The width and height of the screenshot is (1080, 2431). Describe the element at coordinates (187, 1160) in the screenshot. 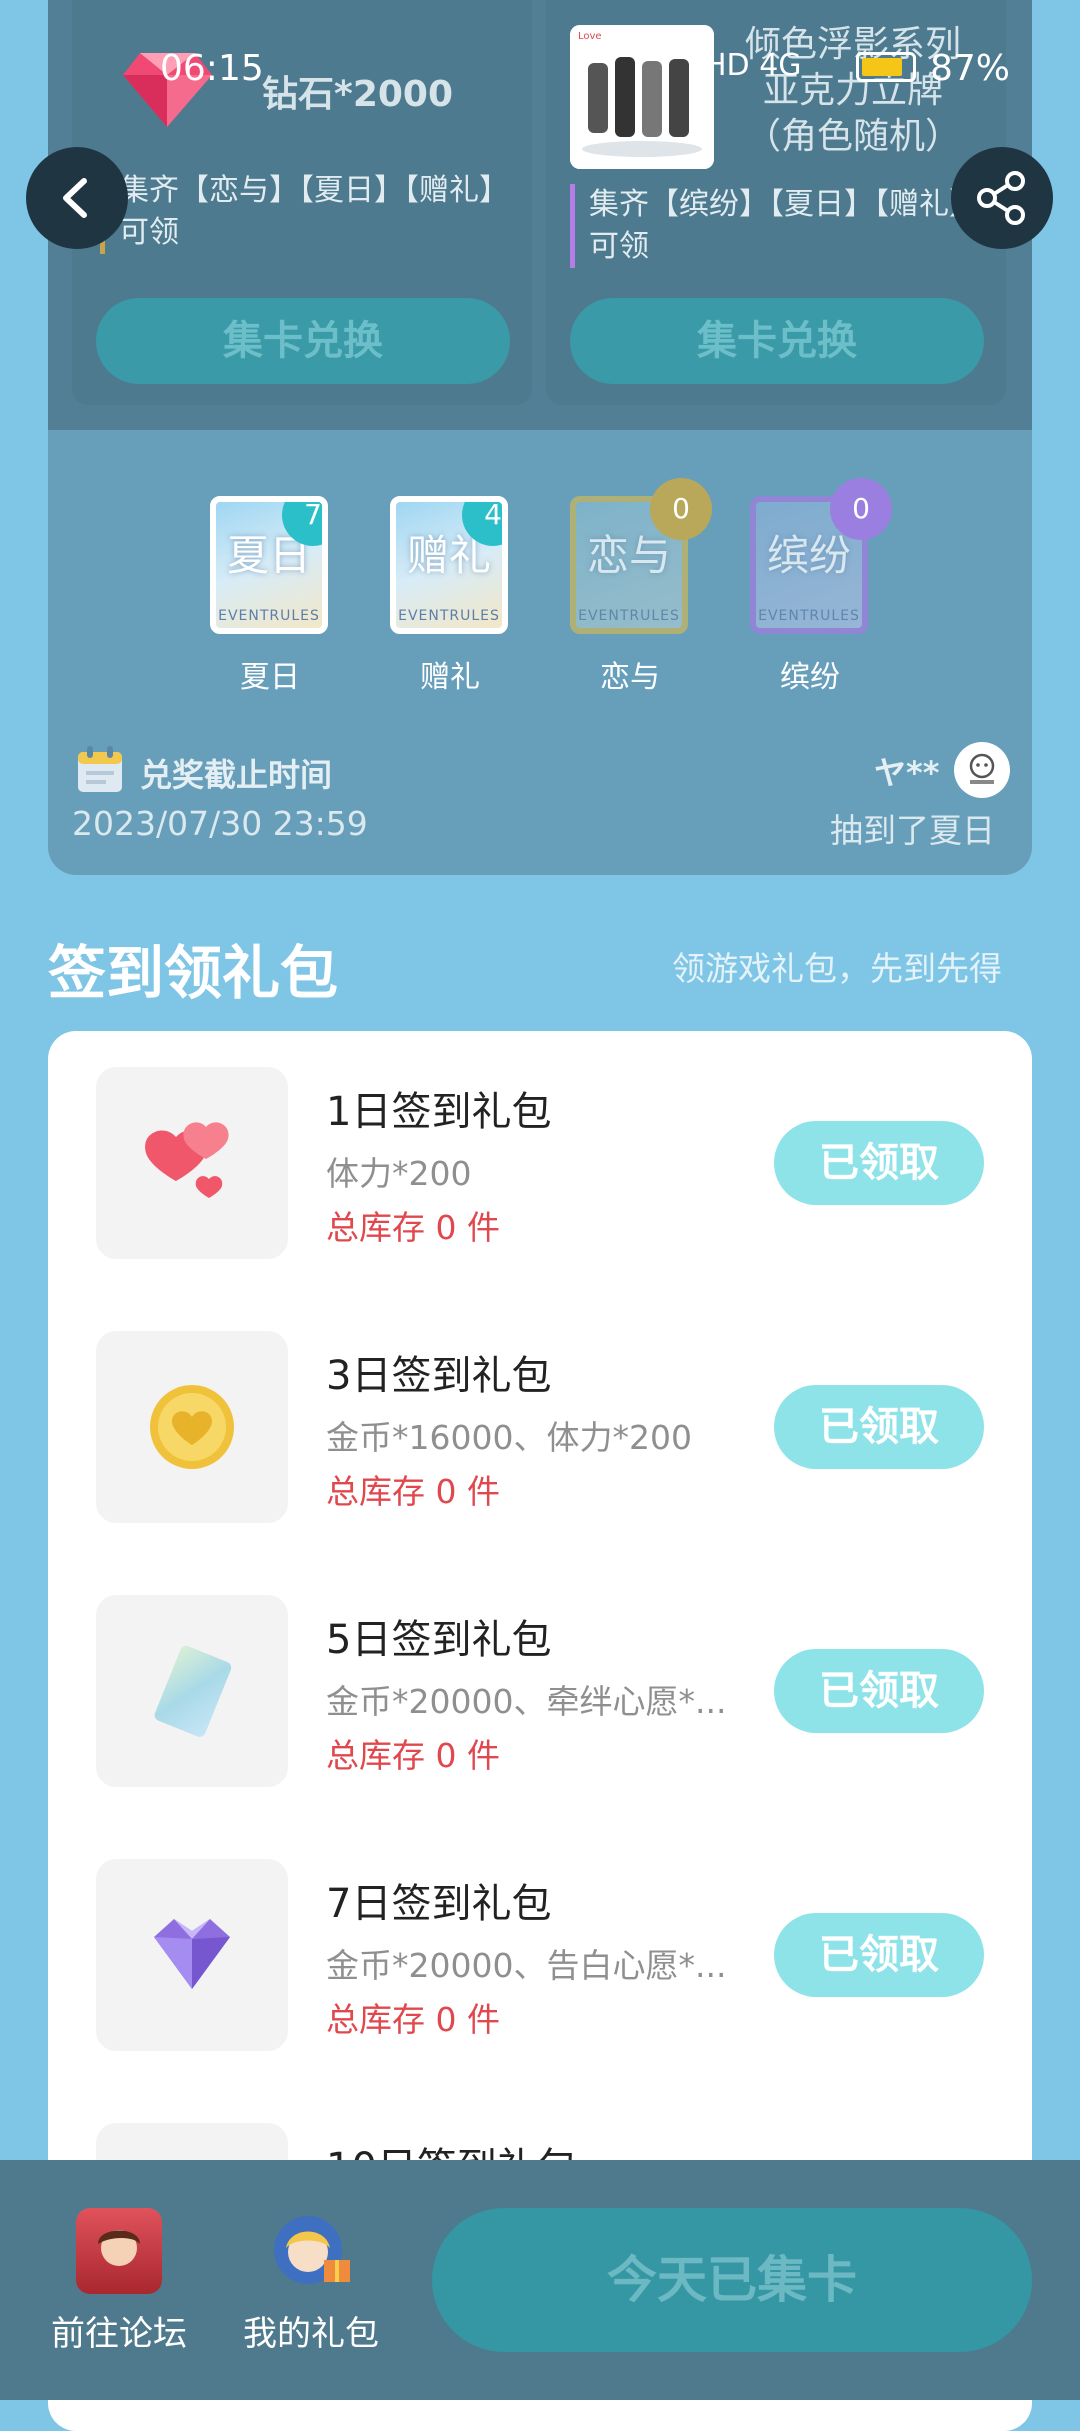

I see `hearts-icon` at that location.